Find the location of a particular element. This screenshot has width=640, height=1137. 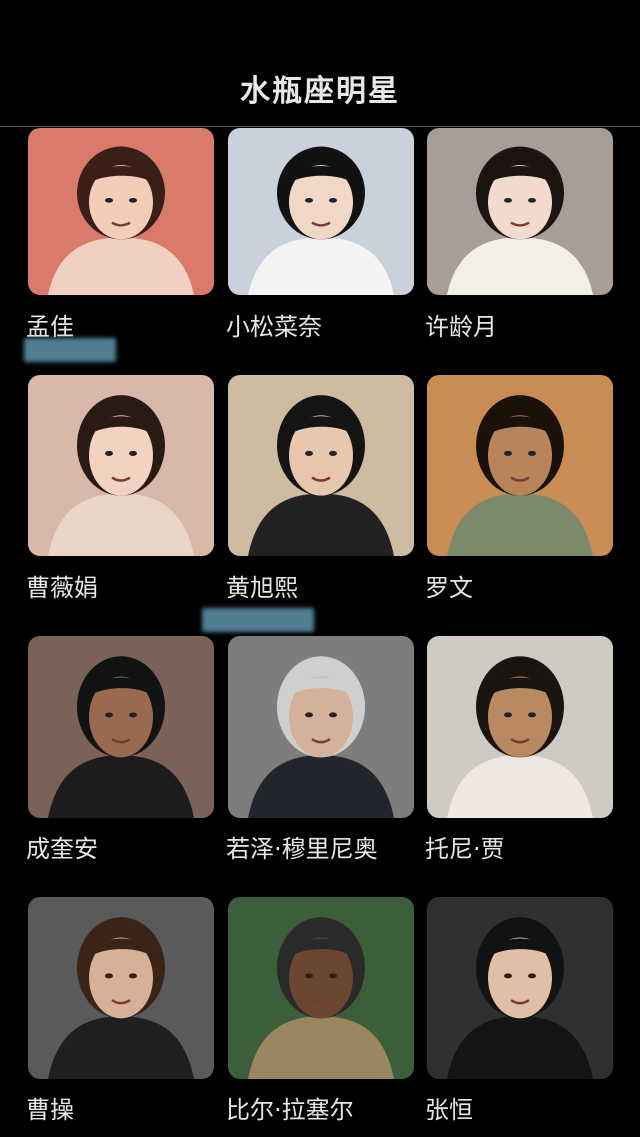

celebrity-card: 孟佳 is located at coordinates (120, 234).